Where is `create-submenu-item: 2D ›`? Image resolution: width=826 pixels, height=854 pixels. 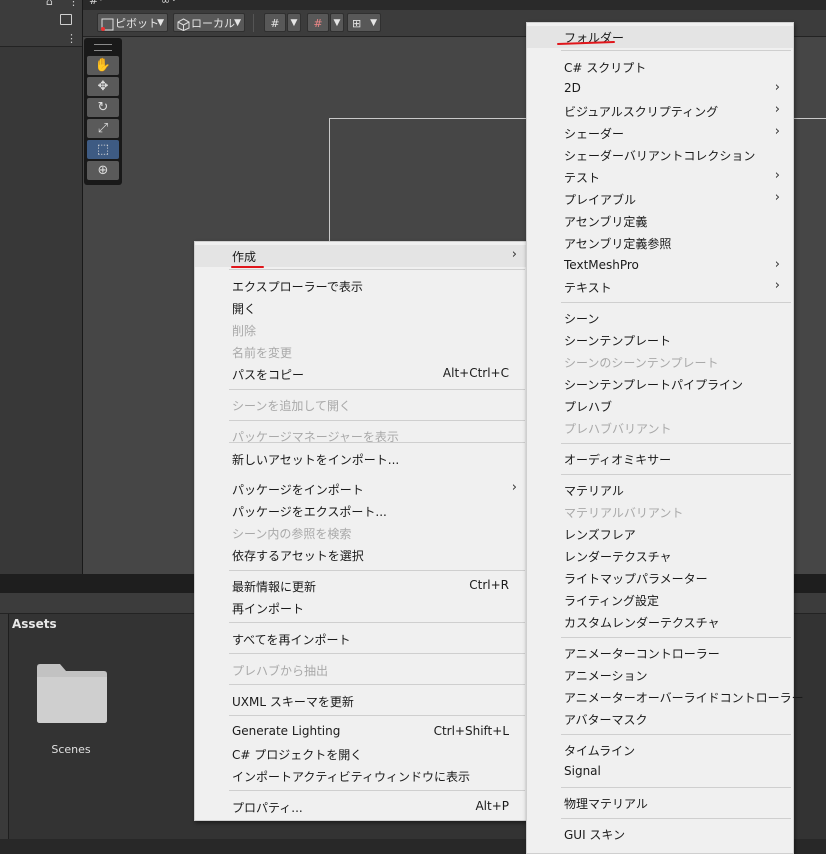
create-submenu-item: 2D › is located at coordinates (660, 89).